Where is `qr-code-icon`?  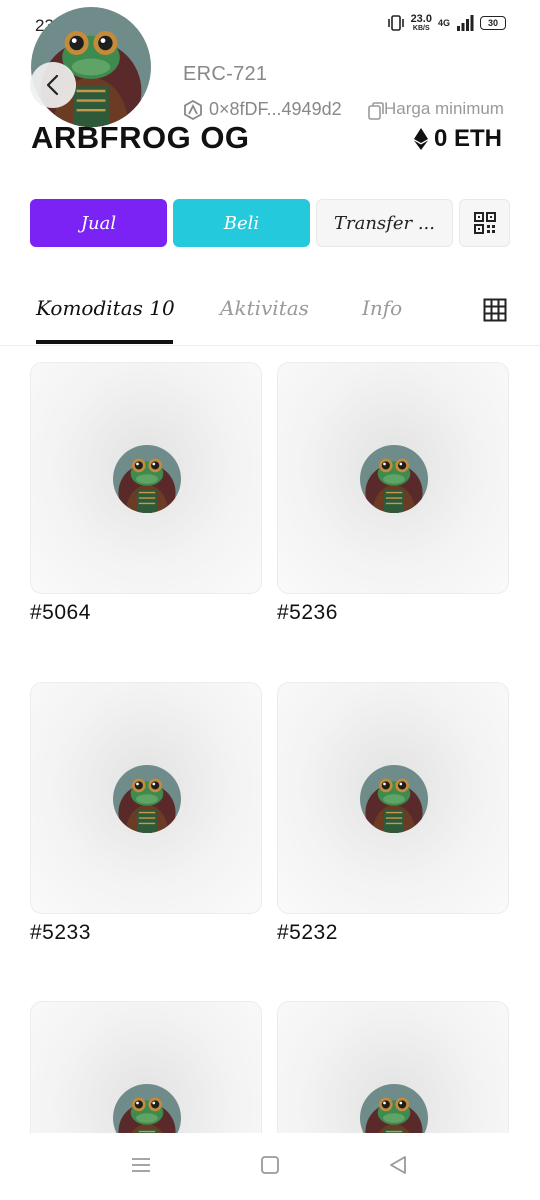
qr-code-icon is located at coordinates (484, 223).